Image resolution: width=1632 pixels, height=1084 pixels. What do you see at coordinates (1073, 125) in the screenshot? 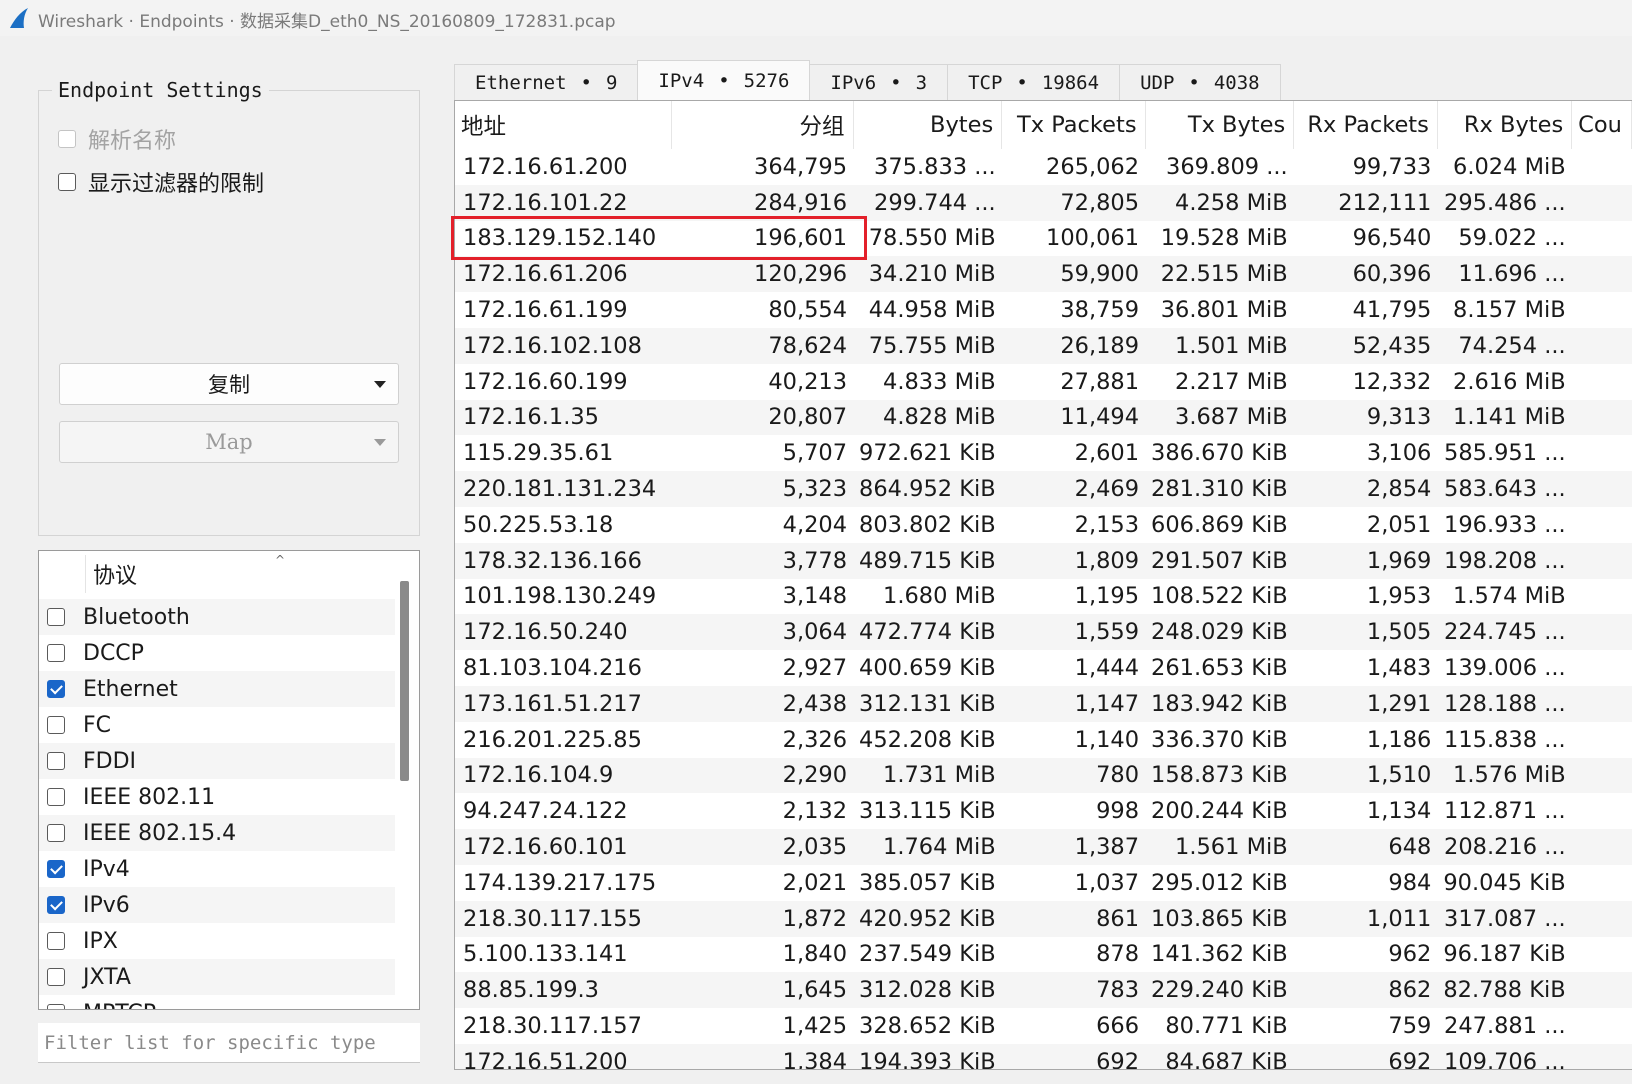
I see `column-header: Tx Packets` at bounding box center [1073, 125].